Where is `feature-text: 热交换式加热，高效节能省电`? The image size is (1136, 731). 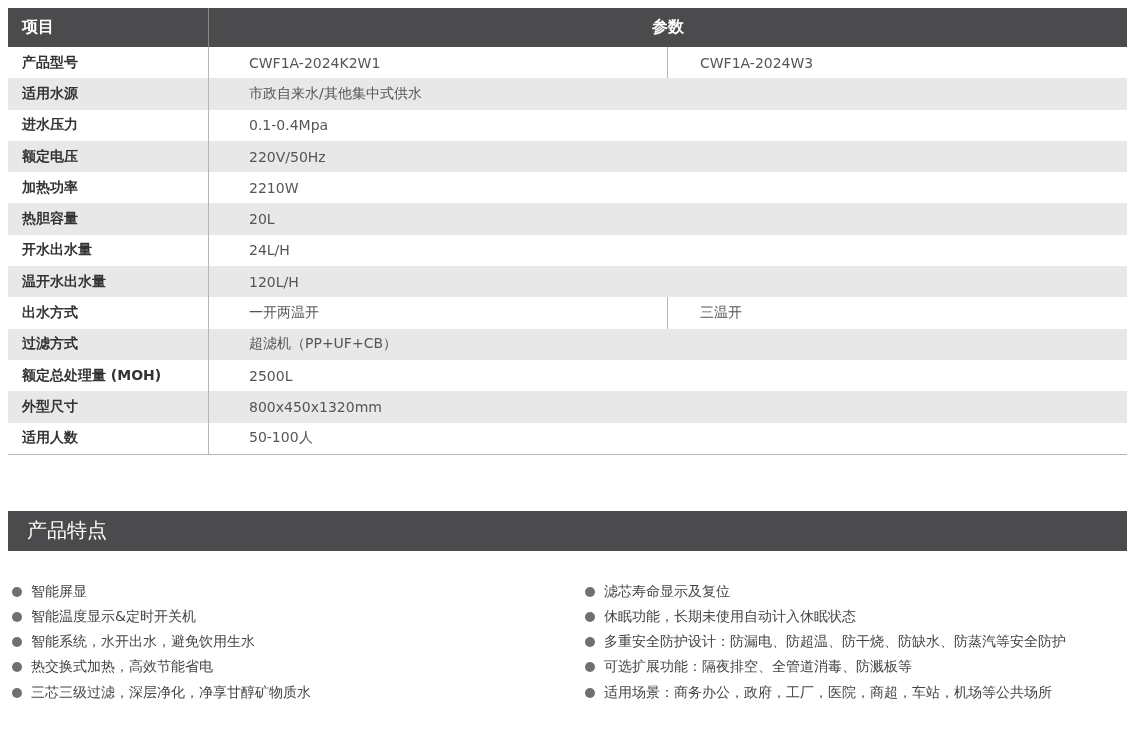 feature-text: 热交换式加热，高效节能省电 is located at coordinates (122, 667).